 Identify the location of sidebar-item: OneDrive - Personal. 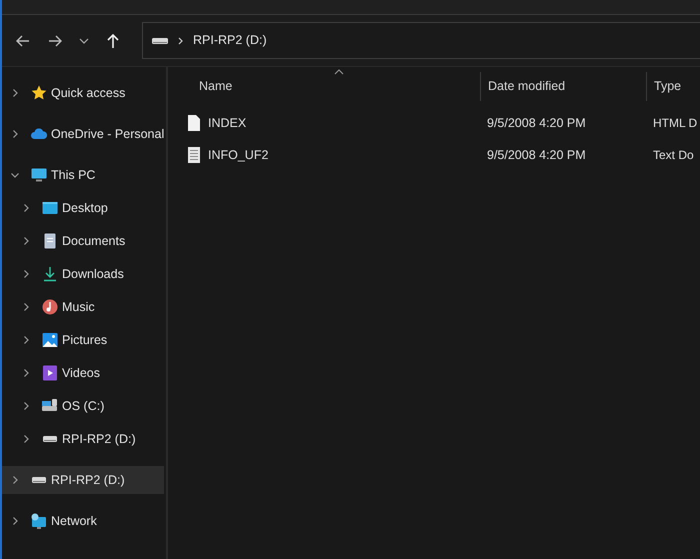
(83, 134).